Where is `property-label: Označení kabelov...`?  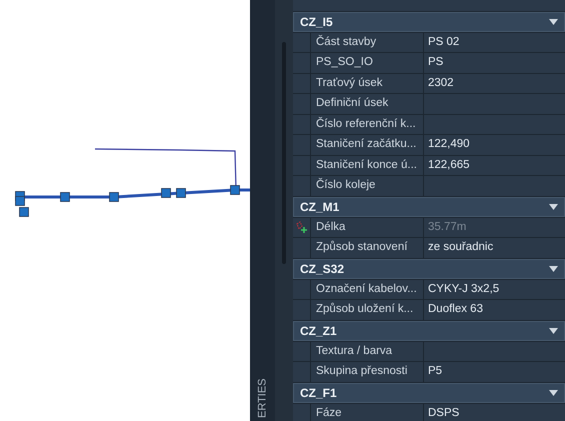 property-label: Označení kabelov... is located at coordinates (366, 289).